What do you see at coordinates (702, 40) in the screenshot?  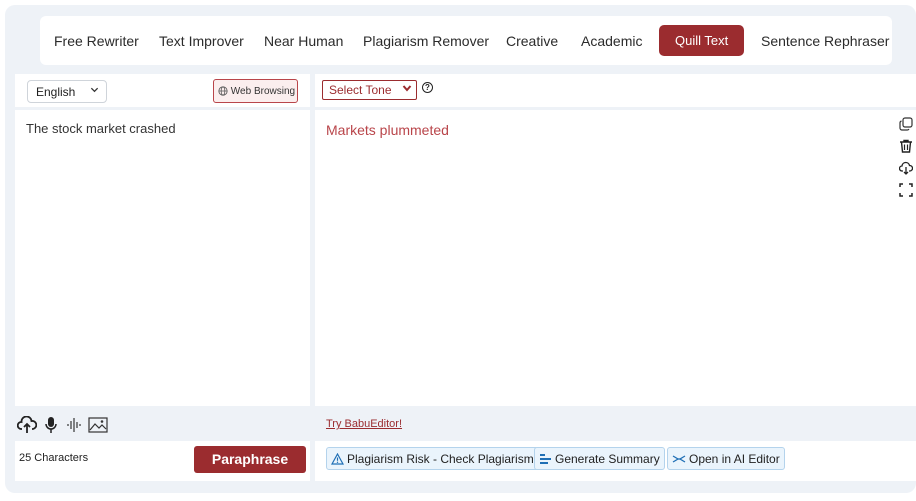 I see `mode-quill-text: Quill Text` at bounding box center [702, 40].